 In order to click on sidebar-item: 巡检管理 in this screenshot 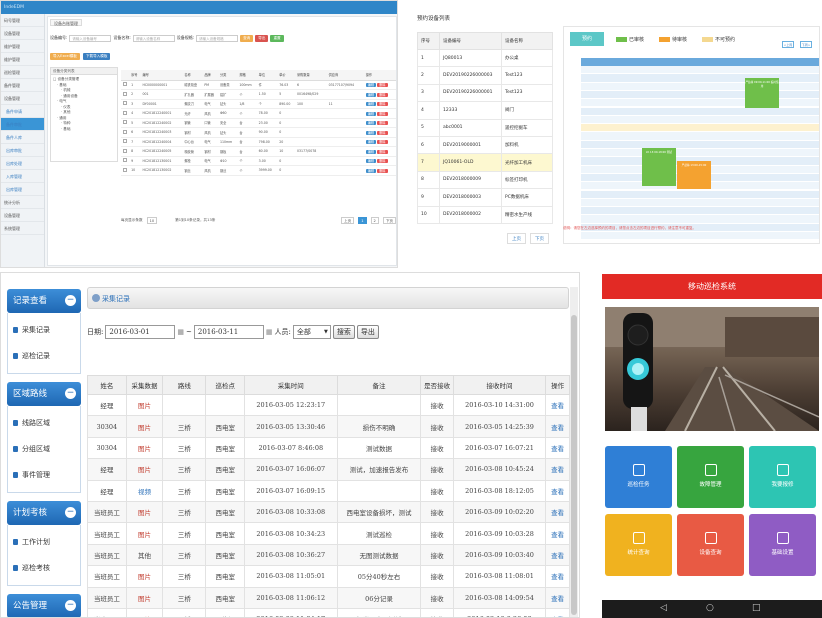, I will do `click(22, 72)`.